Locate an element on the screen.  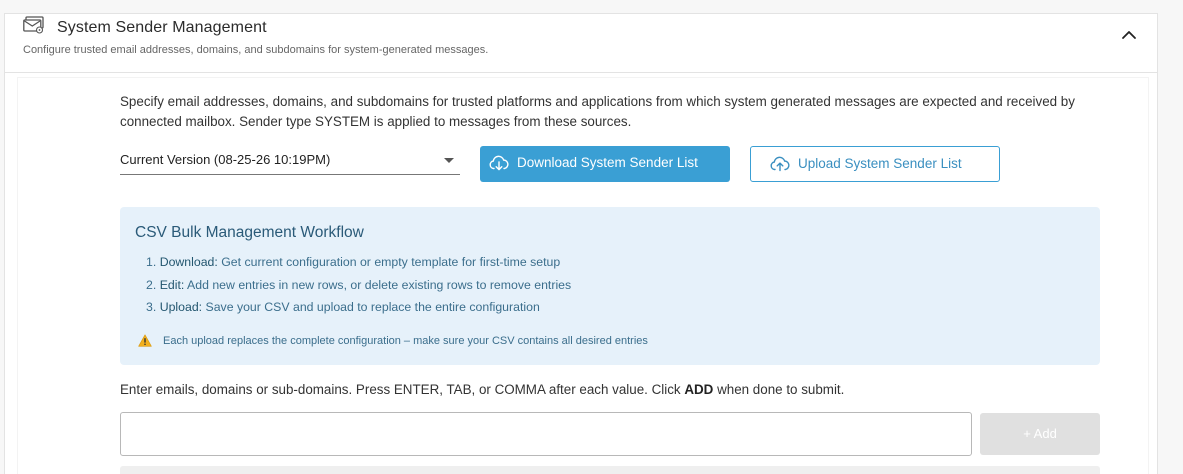
add-button: + Add is located at coordinates (1040, 434).